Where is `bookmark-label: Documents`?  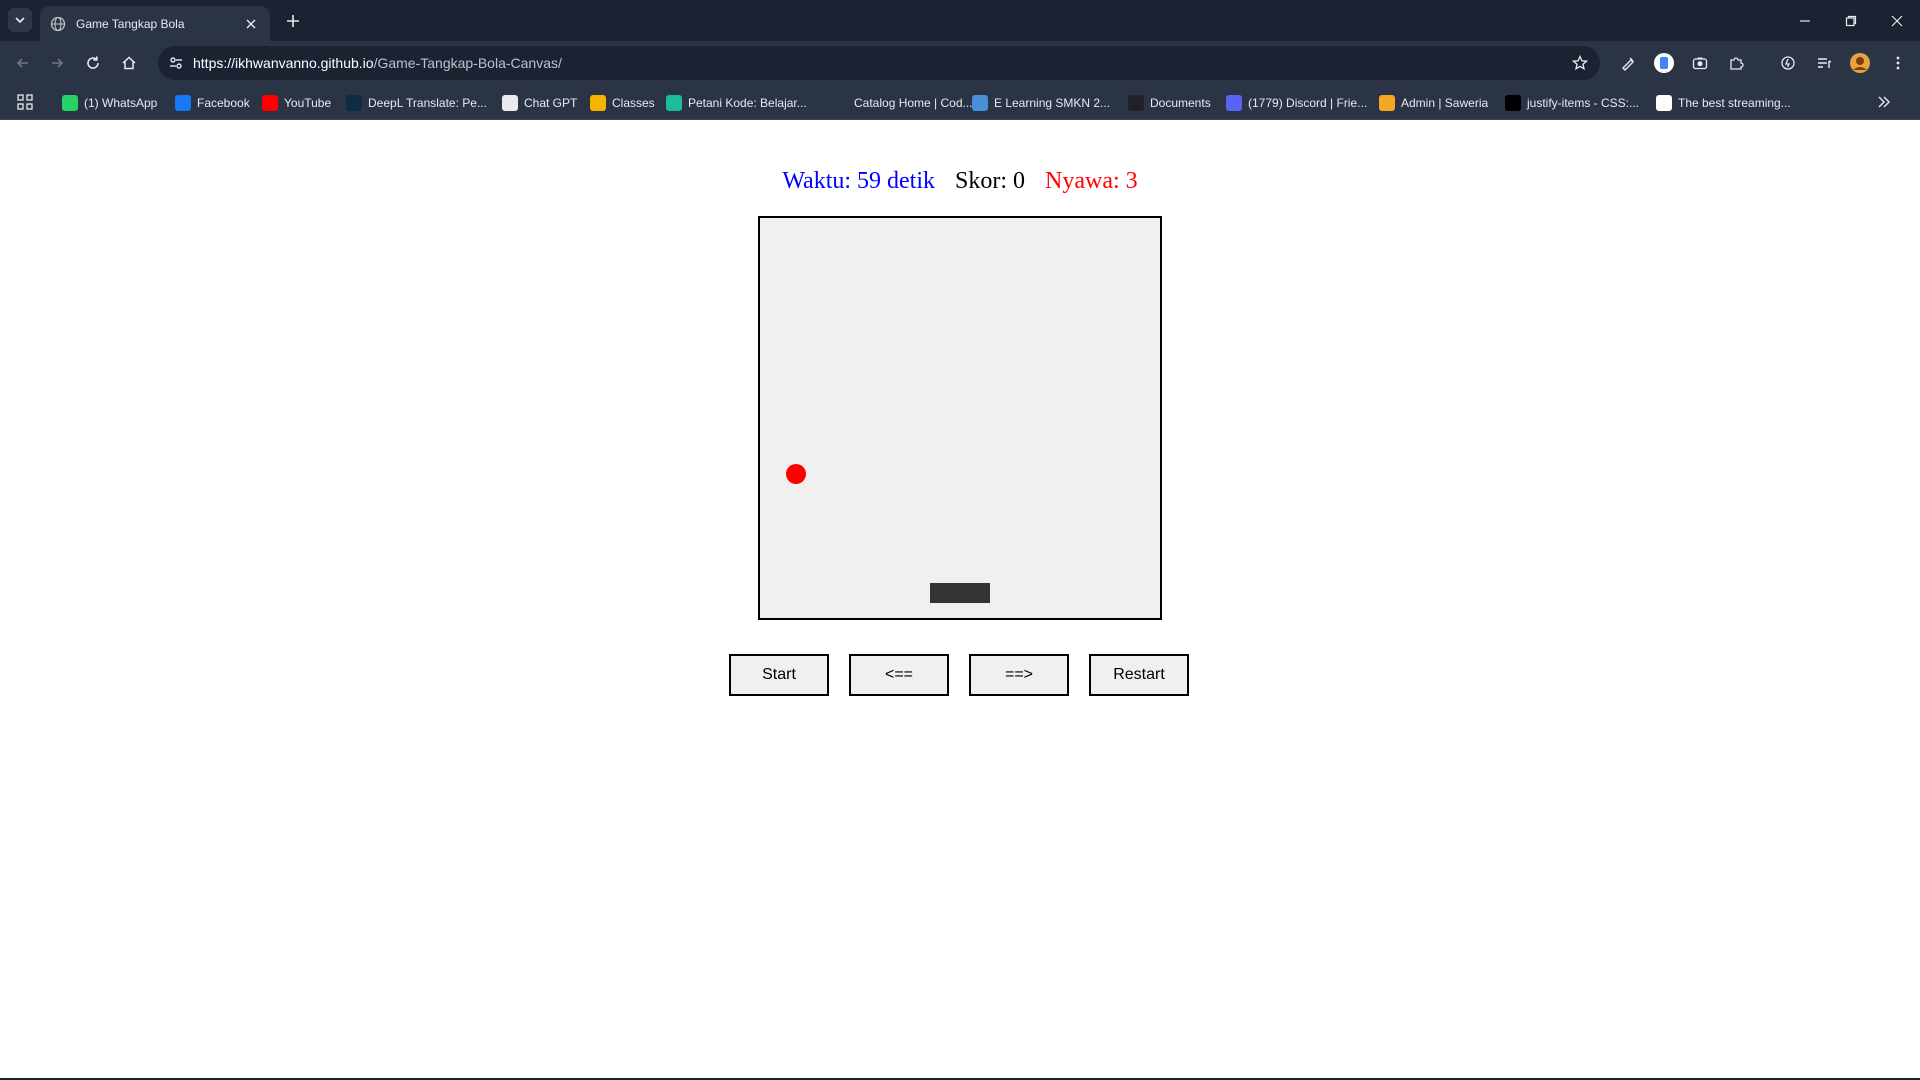 bookmark-label: Documents is located at coordinates (1180, 103).